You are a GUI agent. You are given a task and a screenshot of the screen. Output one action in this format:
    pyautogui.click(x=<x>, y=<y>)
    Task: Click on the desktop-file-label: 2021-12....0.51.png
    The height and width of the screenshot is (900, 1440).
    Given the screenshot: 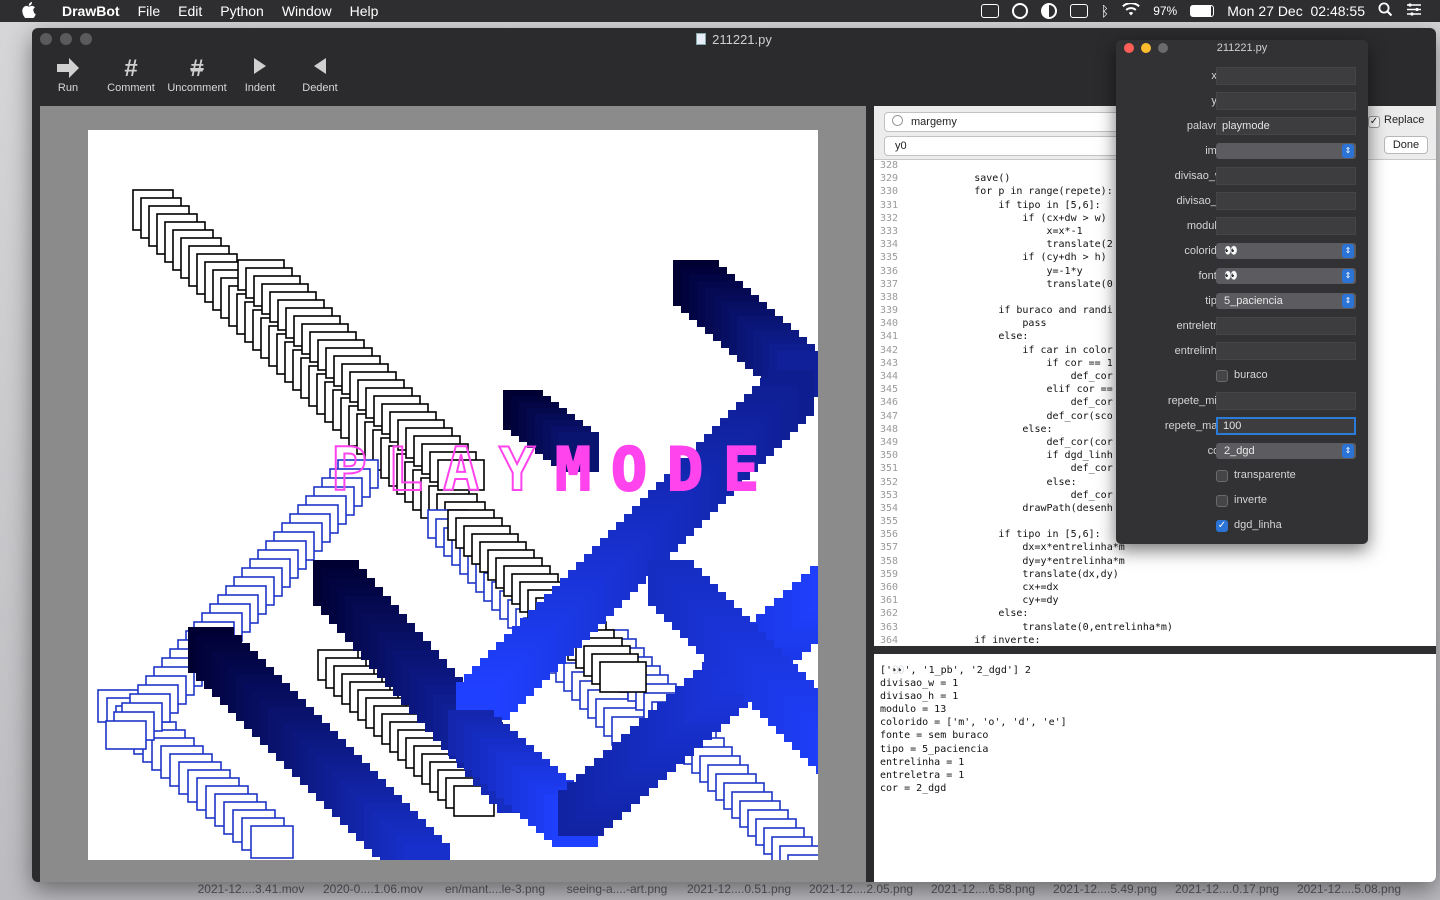 What is the action you would take?
    pyautogui.click(x=739, y=889)
    